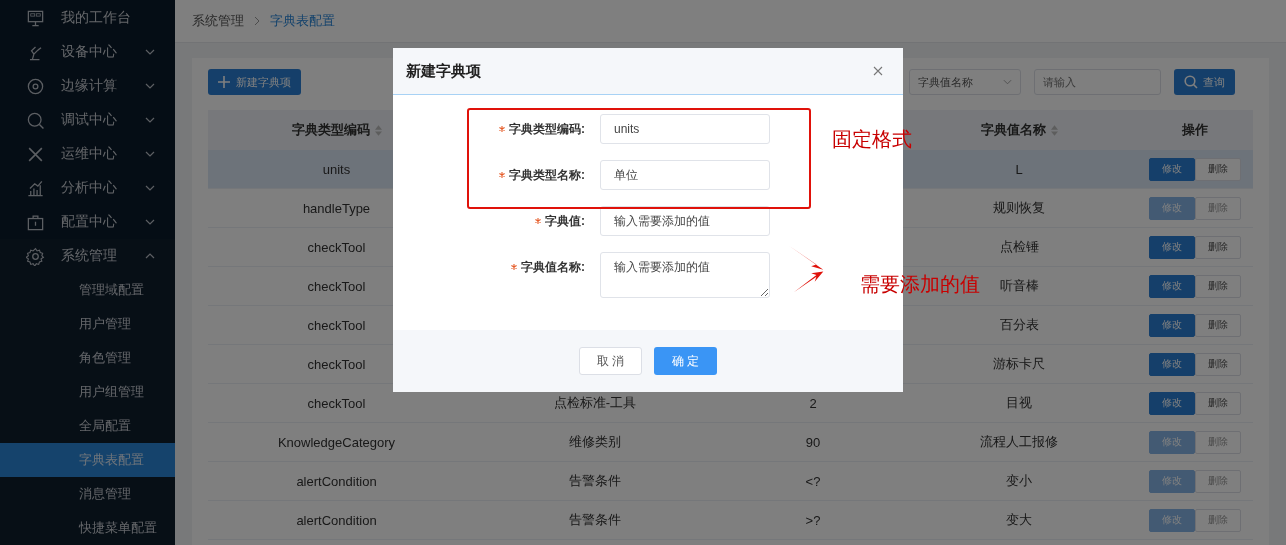  I want to click on table-cell: KnowledgeCategory, so click(336, 442).